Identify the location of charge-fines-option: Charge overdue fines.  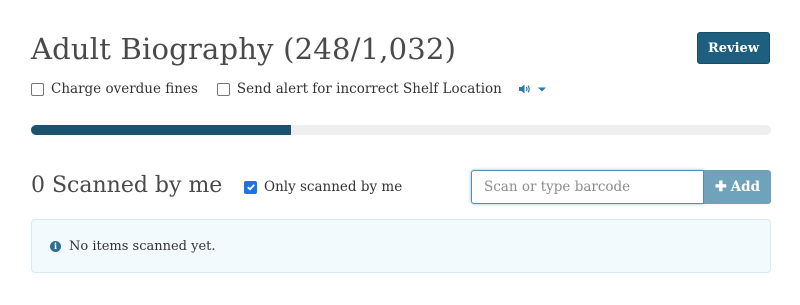
(114, 89).